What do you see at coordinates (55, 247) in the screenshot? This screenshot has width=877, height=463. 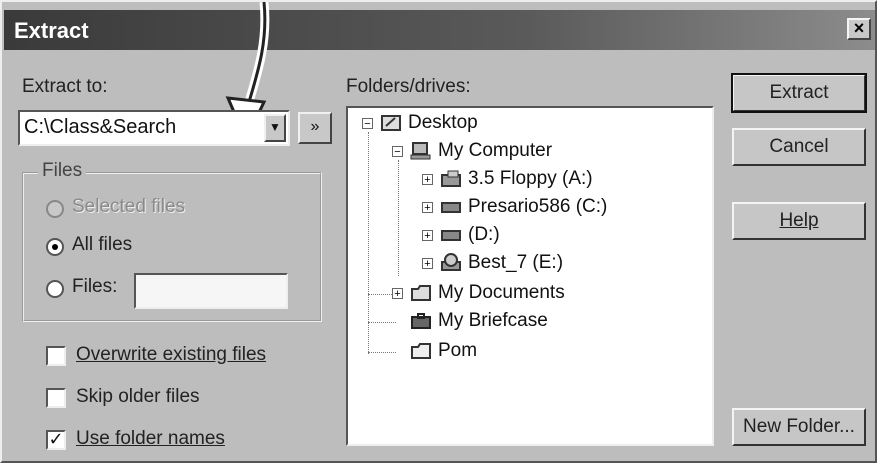 I see `all-files-radio` at bounding box center [55, 247].